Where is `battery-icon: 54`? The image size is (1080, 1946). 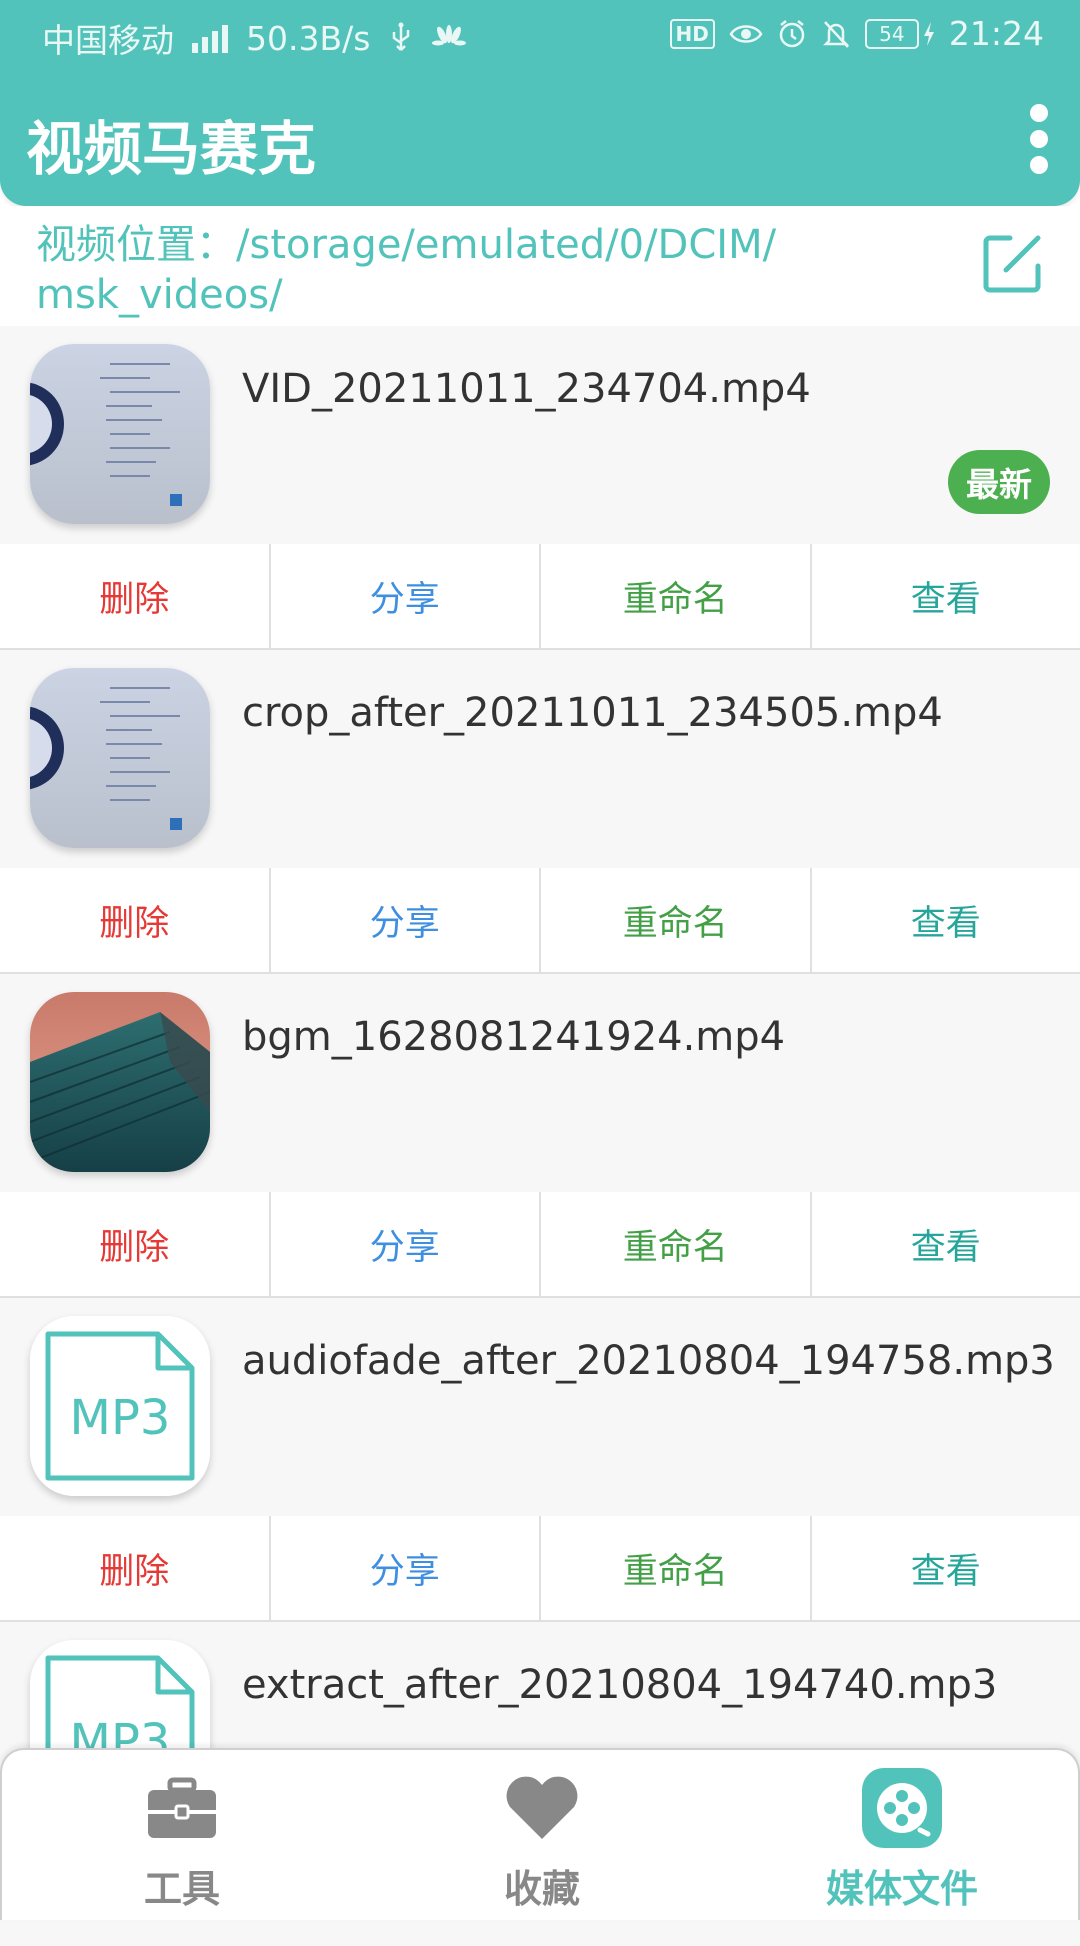
battery-icon: 54 is located at coordinates (900, 34).